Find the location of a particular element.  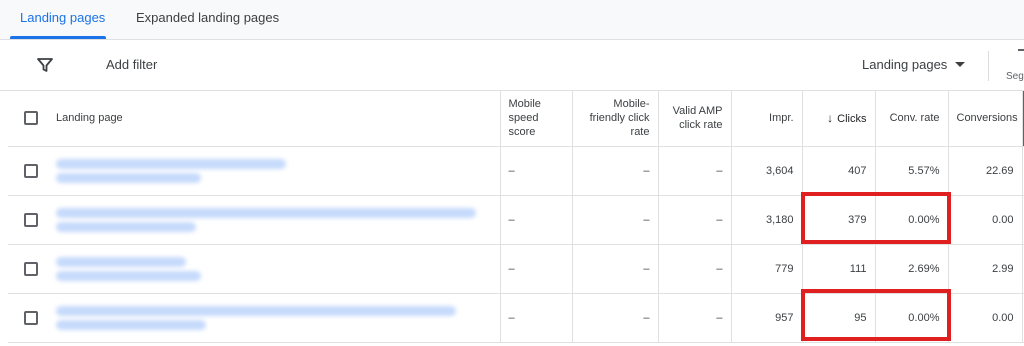

col-header-clicks: ↓ Clicks is located at coordinates (839, 119).